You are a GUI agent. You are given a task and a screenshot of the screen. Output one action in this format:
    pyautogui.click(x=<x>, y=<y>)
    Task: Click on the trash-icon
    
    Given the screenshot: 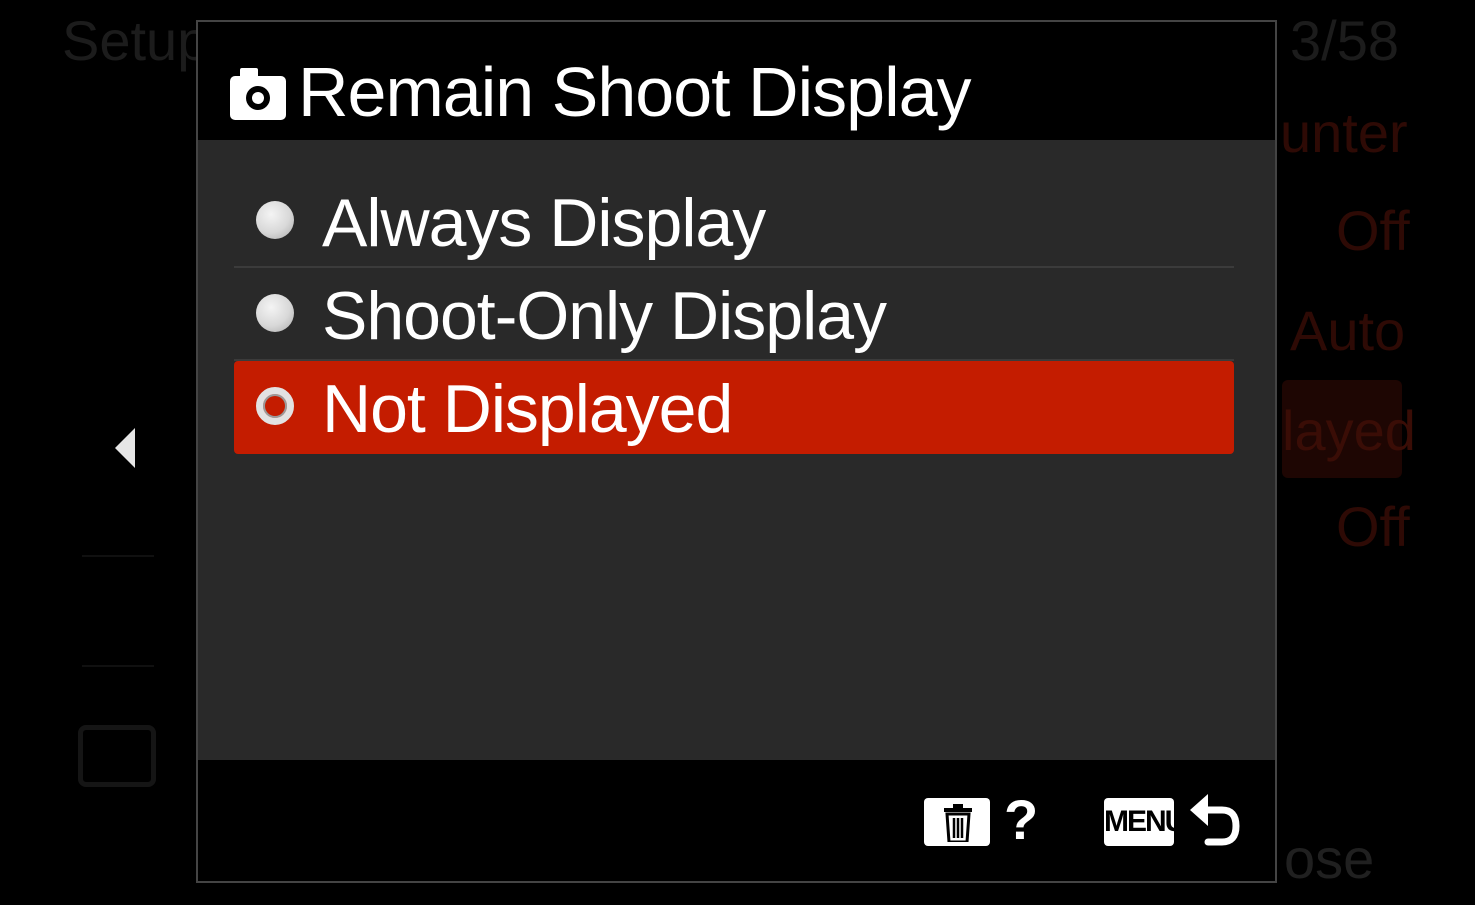 What is the action you would take?
    pyautogui.click(x=958, y=823)
    